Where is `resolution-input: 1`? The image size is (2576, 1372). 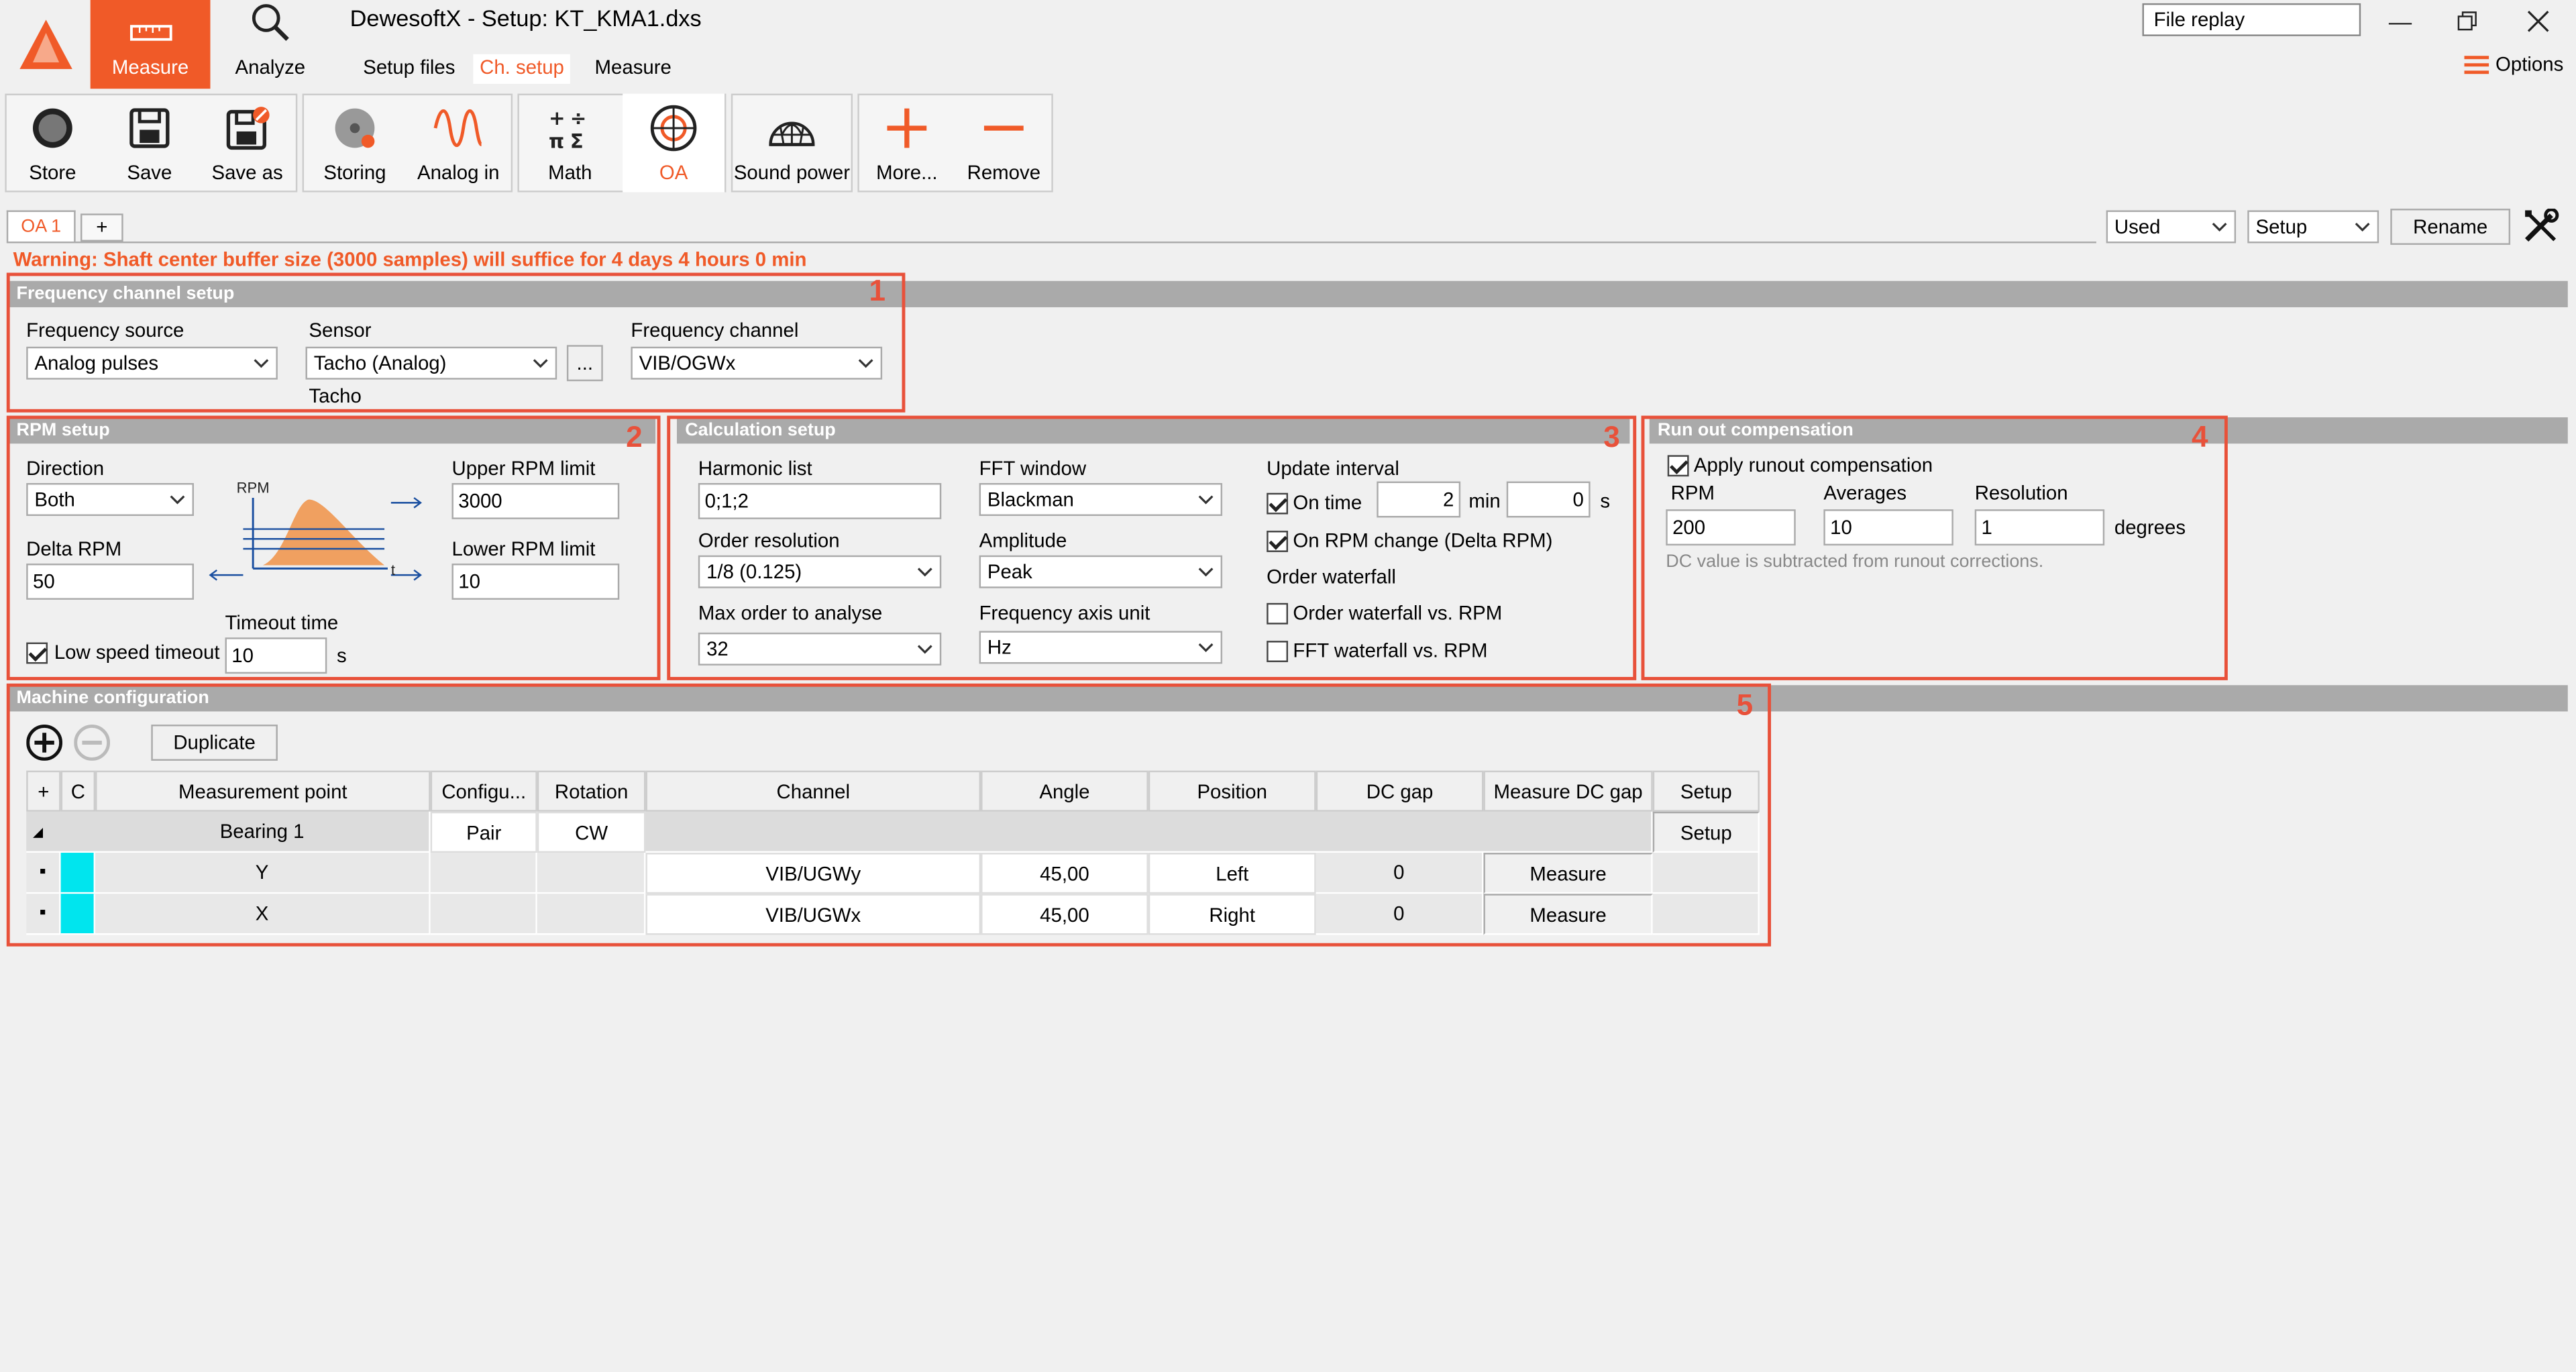 resolution-input: 1 is located at coordinates (2039, 527).